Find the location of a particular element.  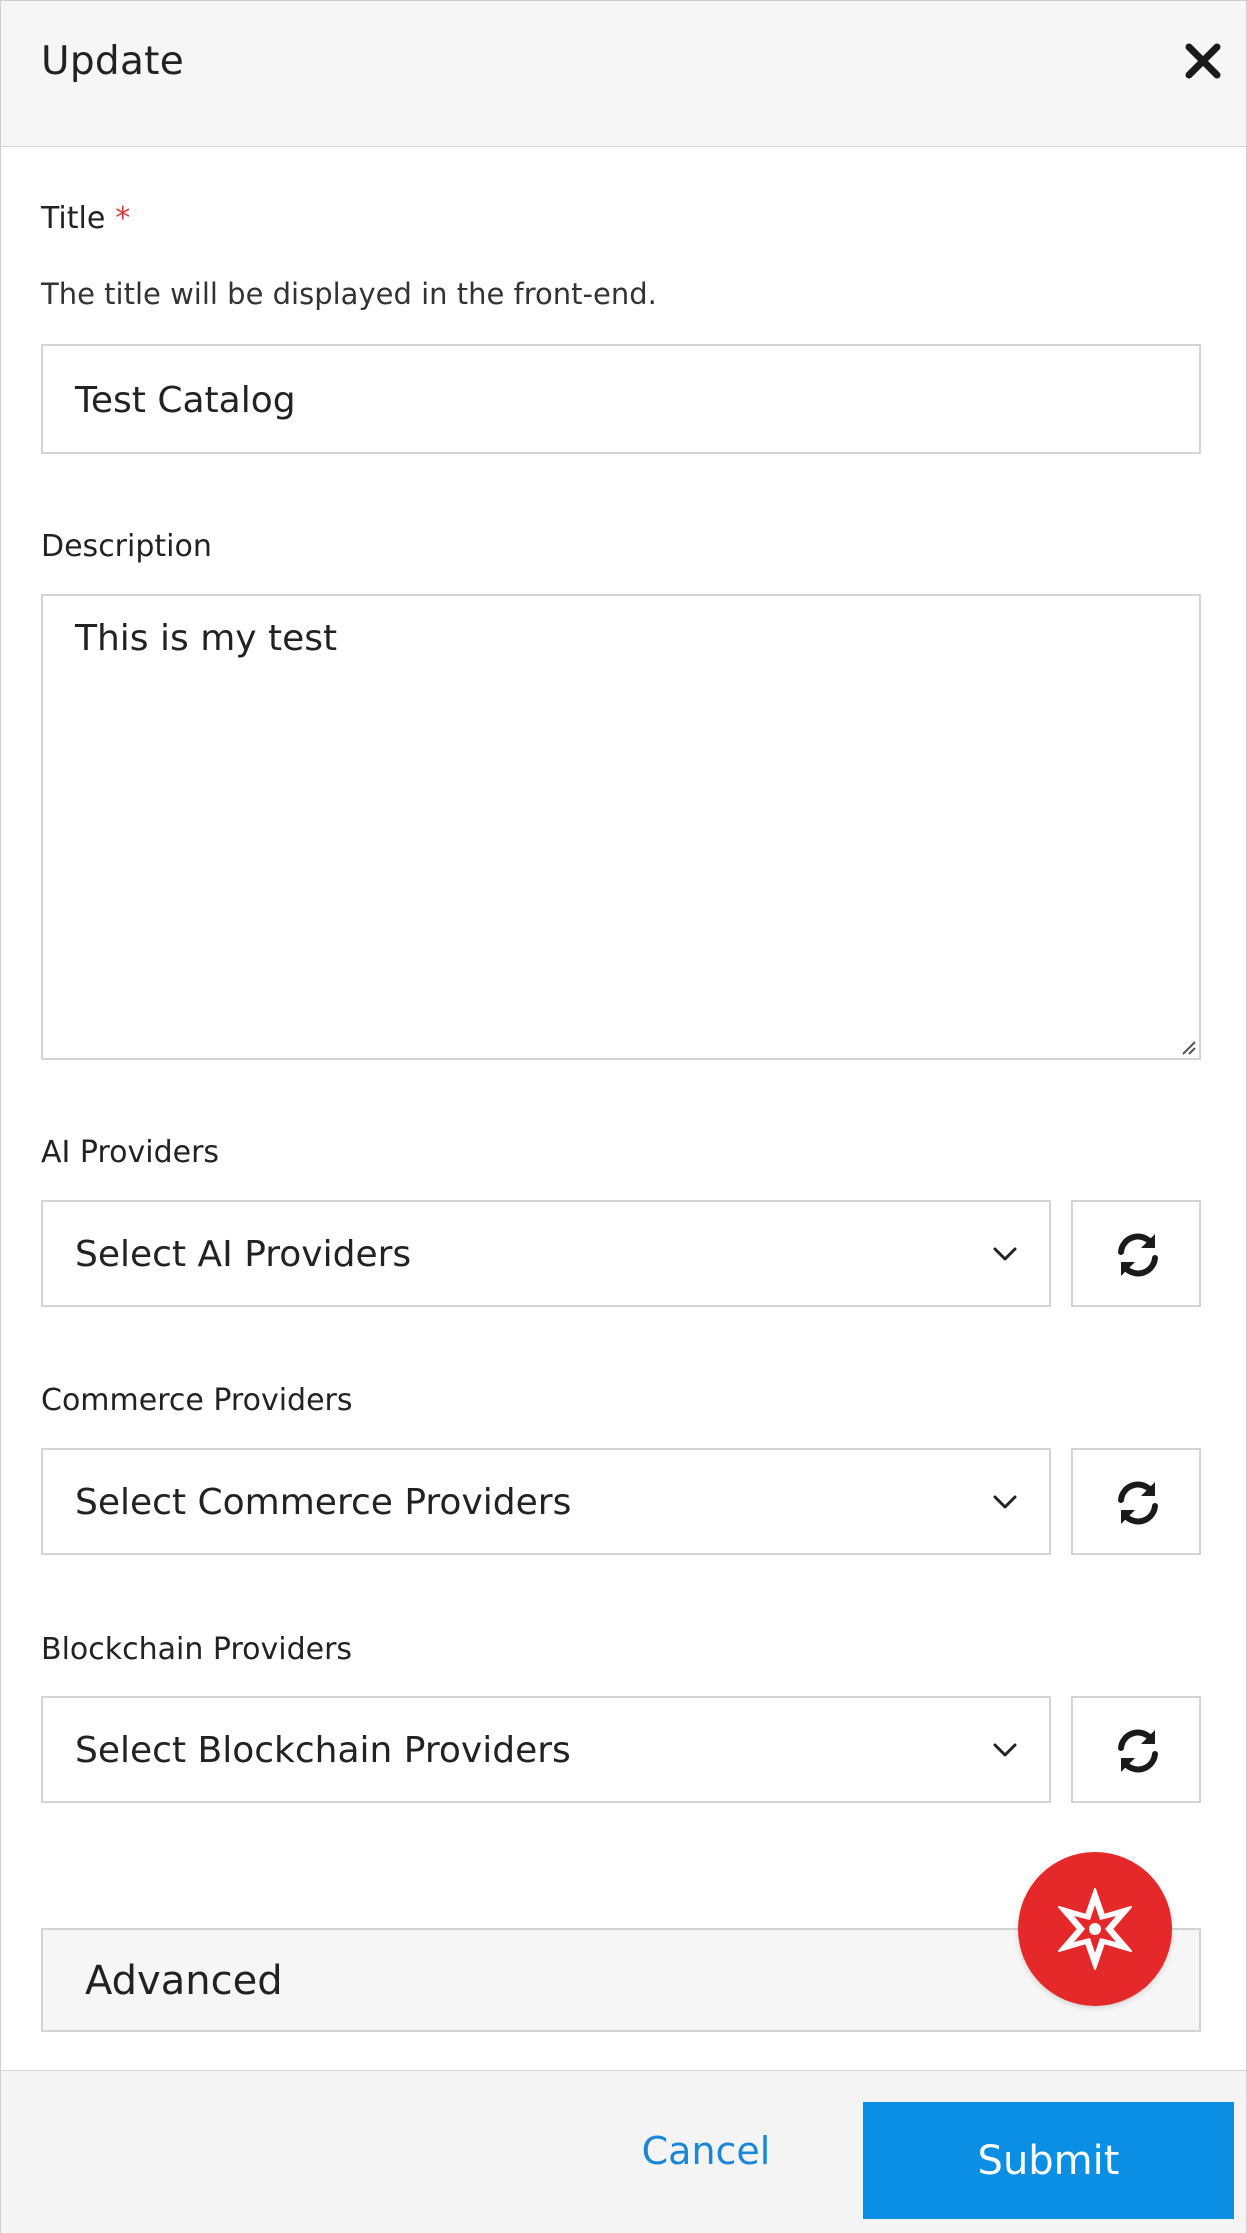

sparkle-star-icon is located at coordinates (1095, 1929).